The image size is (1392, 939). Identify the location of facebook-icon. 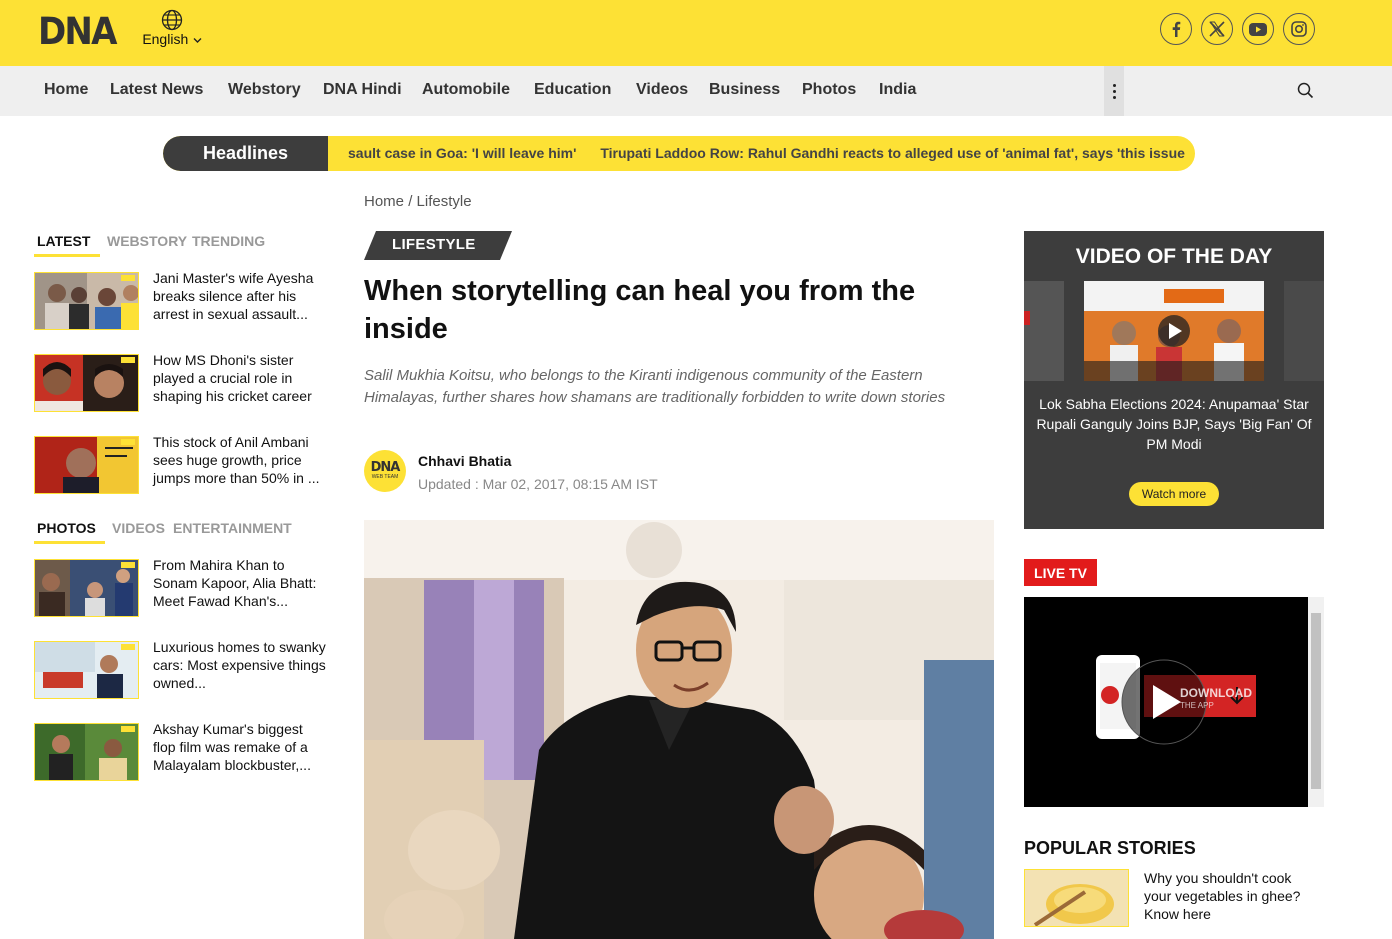
(1176, 29).